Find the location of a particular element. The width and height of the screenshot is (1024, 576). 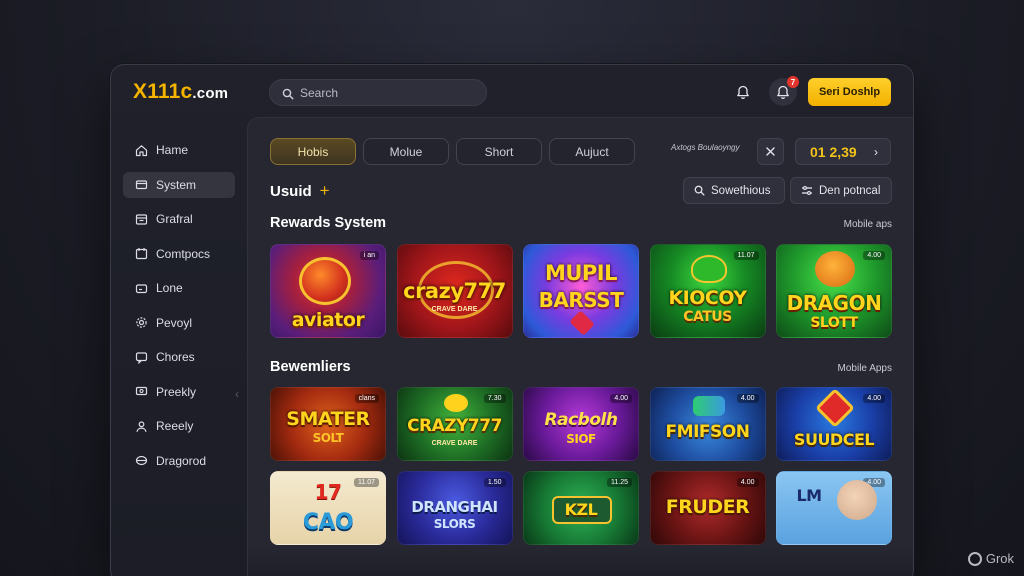

search-input is located at coordinates (380, 92).